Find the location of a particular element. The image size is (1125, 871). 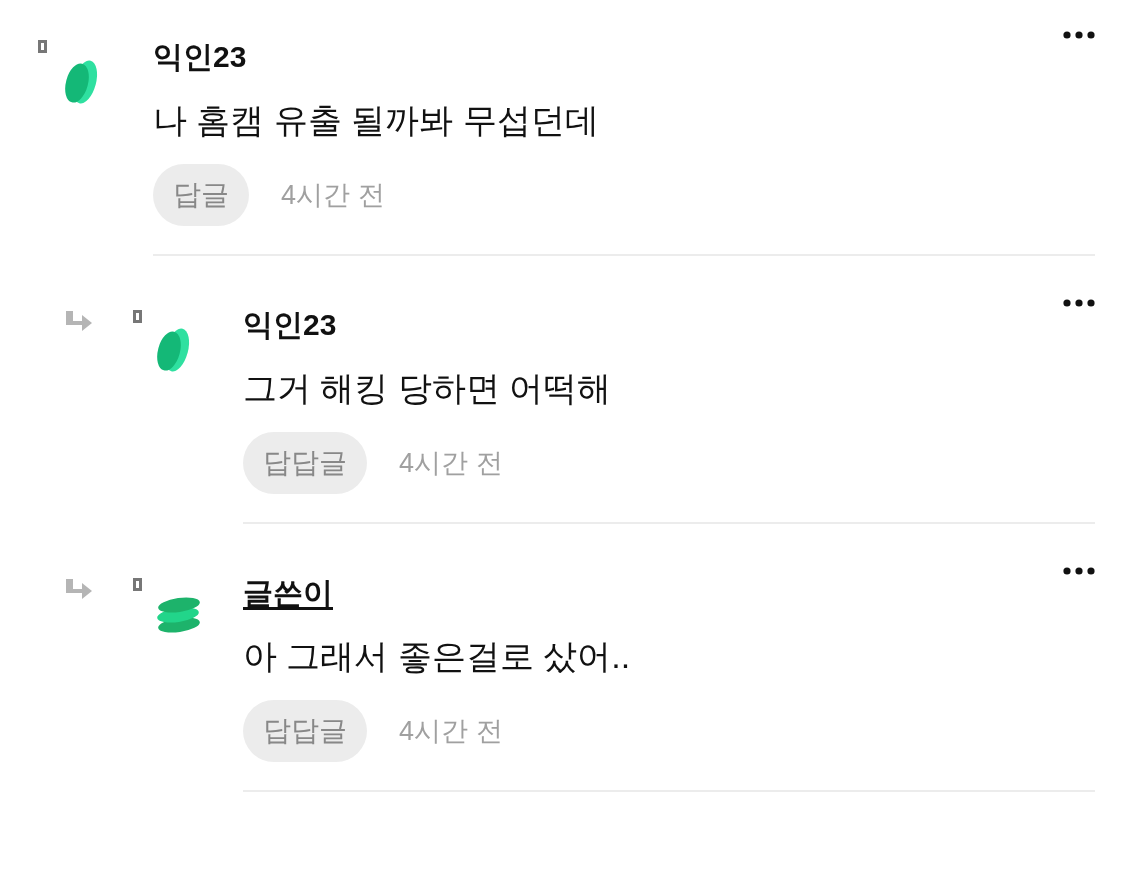

comment-text: 그거 해킹 당하면 어떡해 is located at coordinates (428, 388).